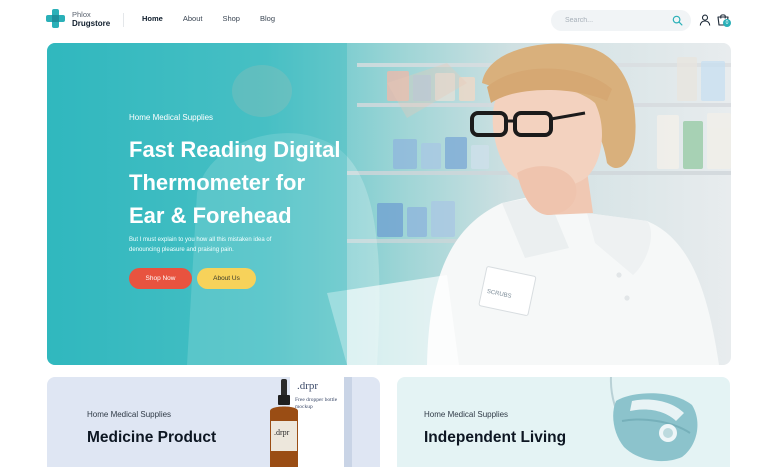 The image size is (777, 467). I want to click on hero-title-line: Thermometer for, so click(217, 182).